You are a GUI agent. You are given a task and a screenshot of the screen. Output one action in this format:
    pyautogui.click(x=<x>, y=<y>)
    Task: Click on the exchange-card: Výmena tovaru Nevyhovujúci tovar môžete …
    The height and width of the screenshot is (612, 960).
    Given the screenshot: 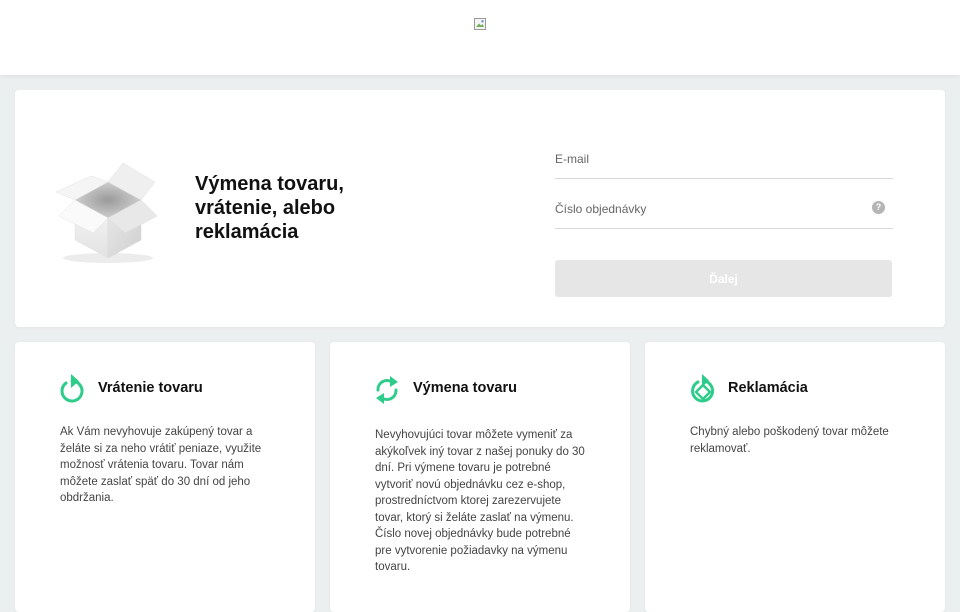 What is the action you would take?
    pyautogui.click(x=480, y=477)
    